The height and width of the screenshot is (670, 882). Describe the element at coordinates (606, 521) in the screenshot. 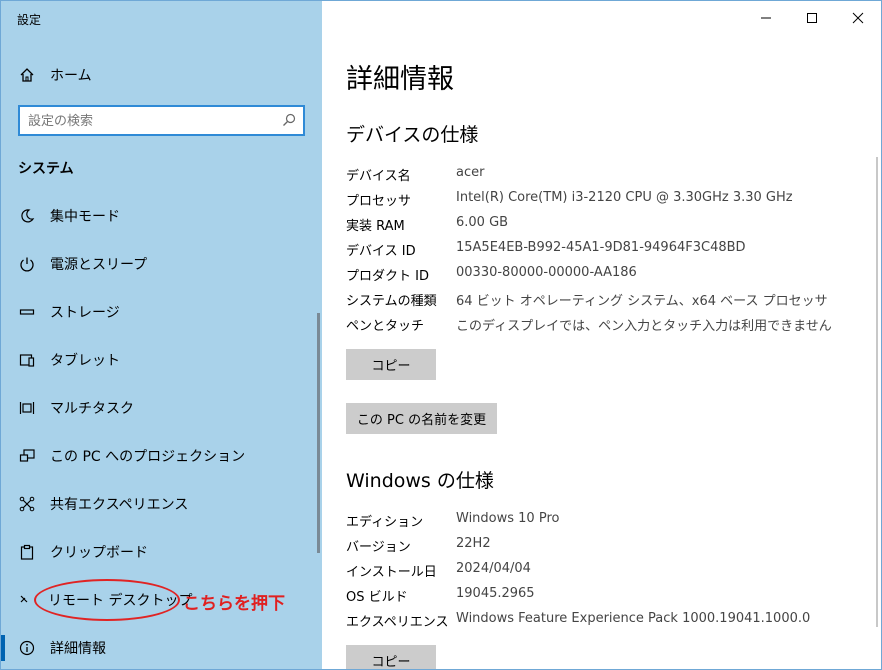

I see `spec-row: エディション Windows 10 Pro` at that location.